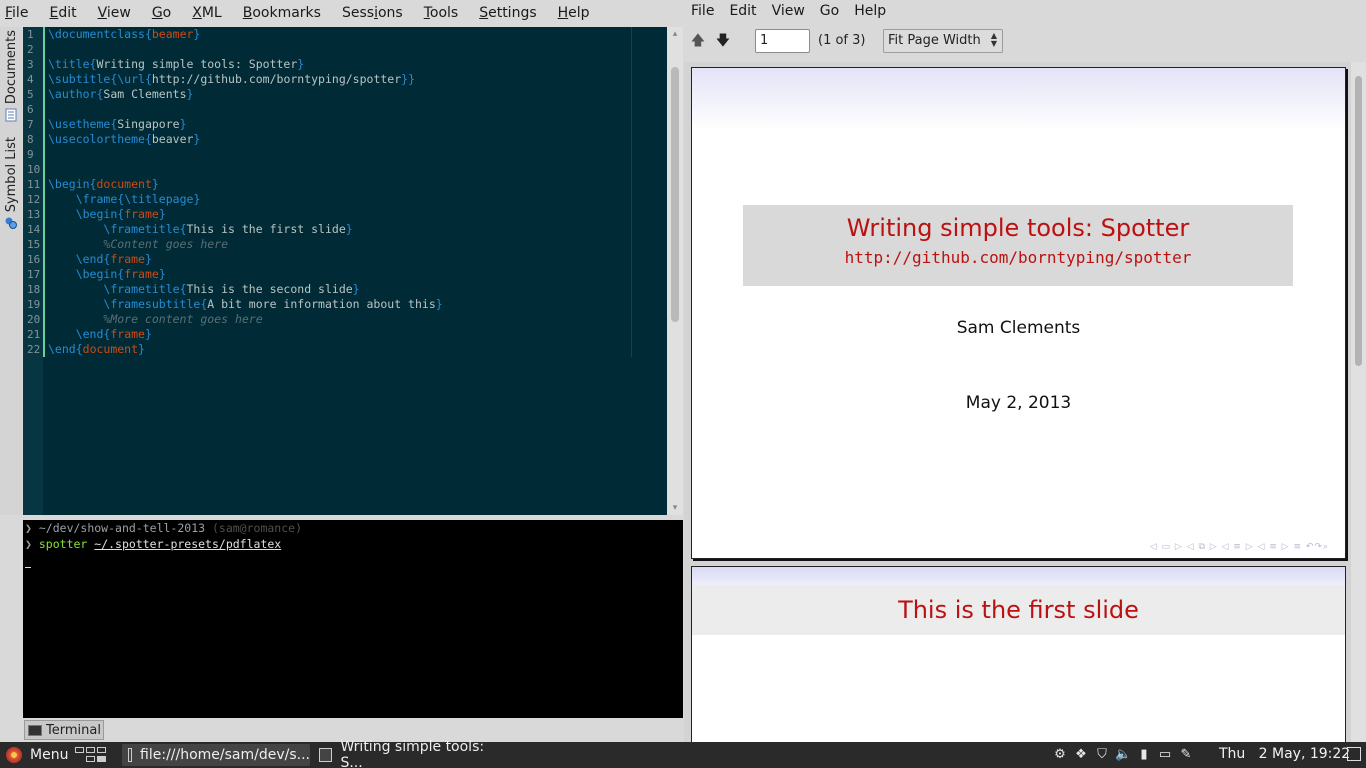  Describe the element at coordinates (30, 124) in the screenshot. I see `line-number: 7` at that location.